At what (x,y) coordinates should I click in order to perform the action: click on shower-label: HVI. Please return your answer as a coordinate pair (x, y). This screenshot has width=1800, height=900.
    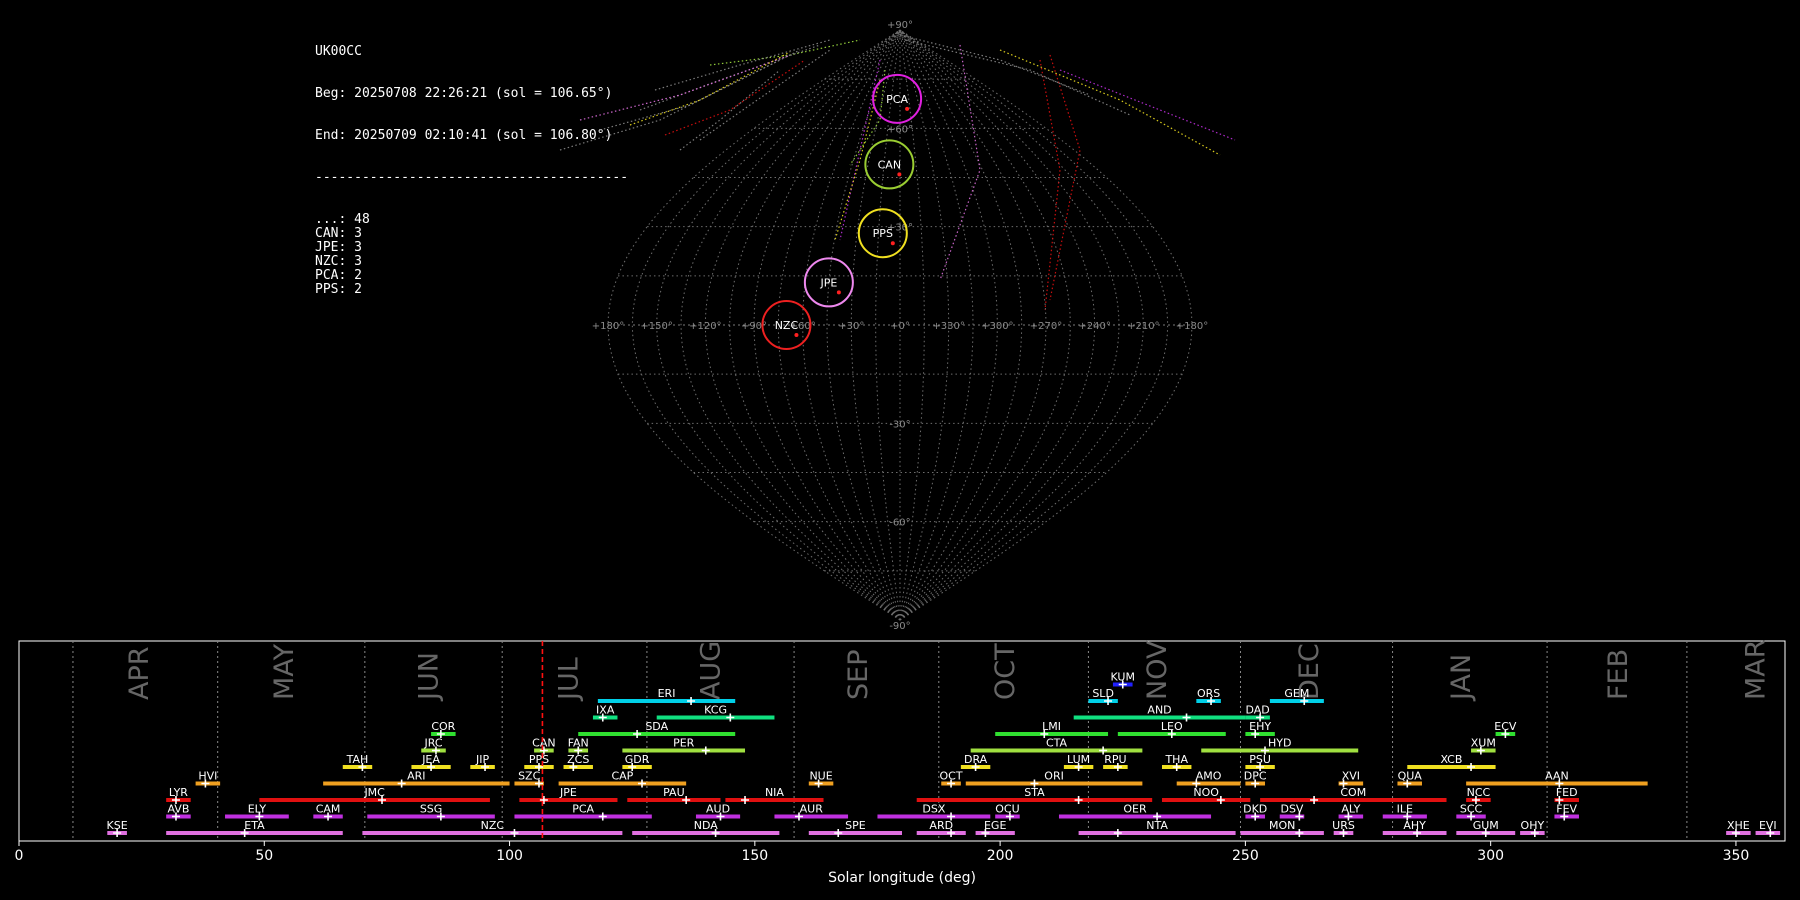
    Looking at the image, I should click on (207, 776).